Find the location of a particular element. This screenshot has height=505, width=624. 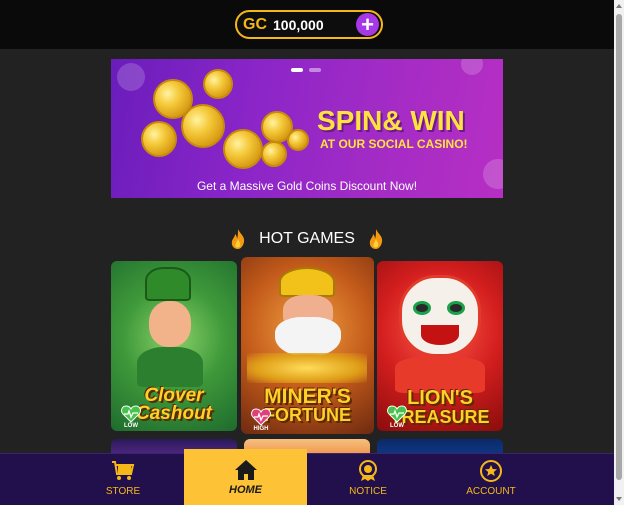

hot-games-heading: HOT GAMES is located at coordinates (307, 239).